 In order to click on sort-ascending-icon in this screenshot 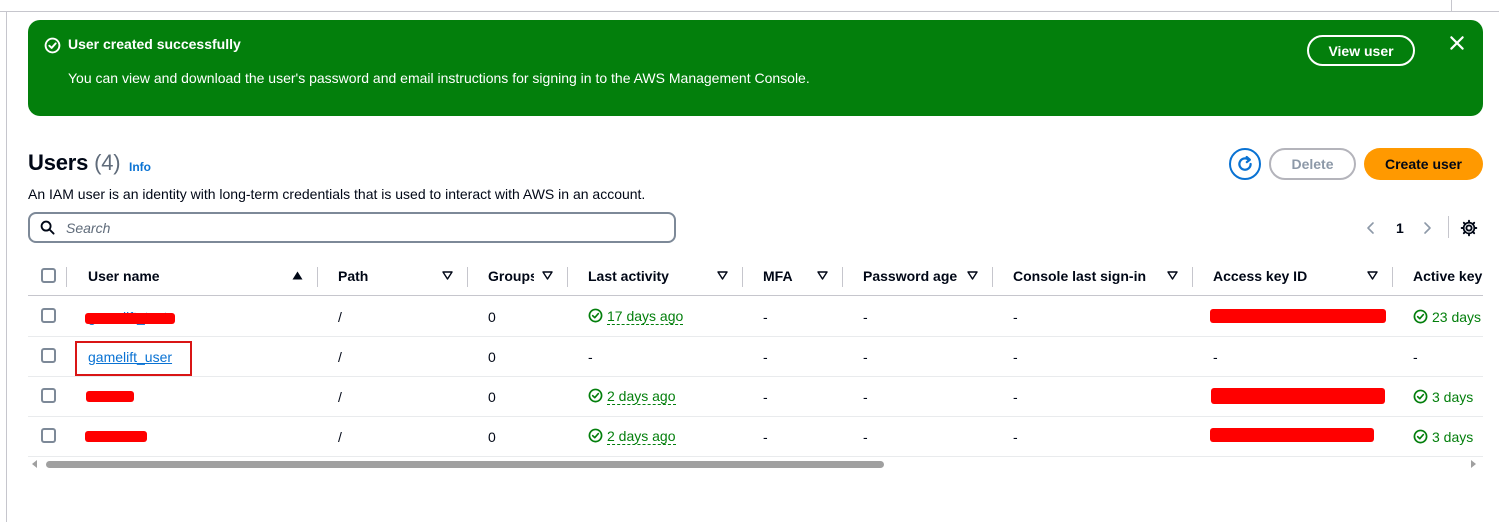, I will do `click(297, 275)`.